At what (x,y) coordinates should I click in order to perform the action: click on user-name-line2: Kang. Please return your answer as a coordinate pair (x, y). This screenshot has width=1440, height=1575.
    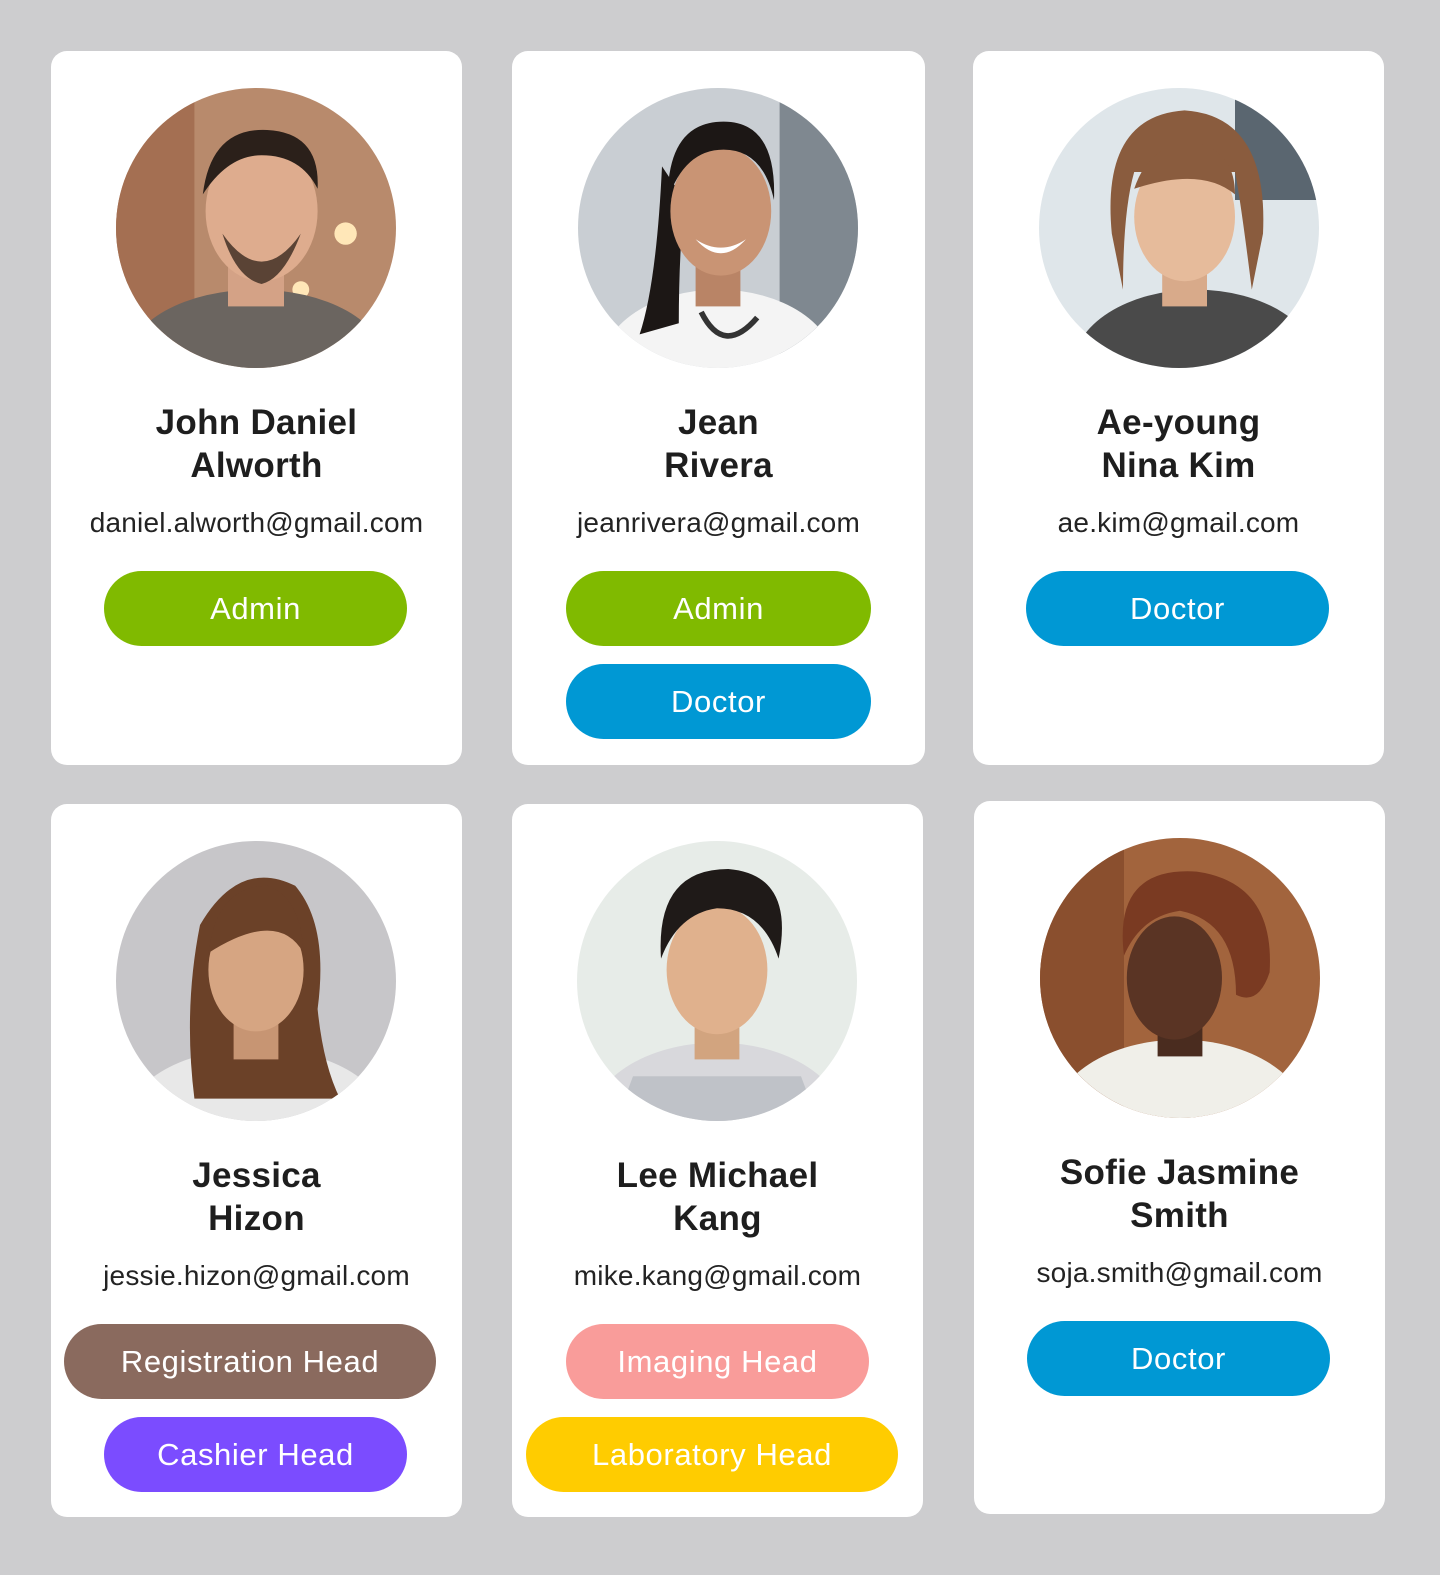
    Looking at the image, I should click on (717, 1218).